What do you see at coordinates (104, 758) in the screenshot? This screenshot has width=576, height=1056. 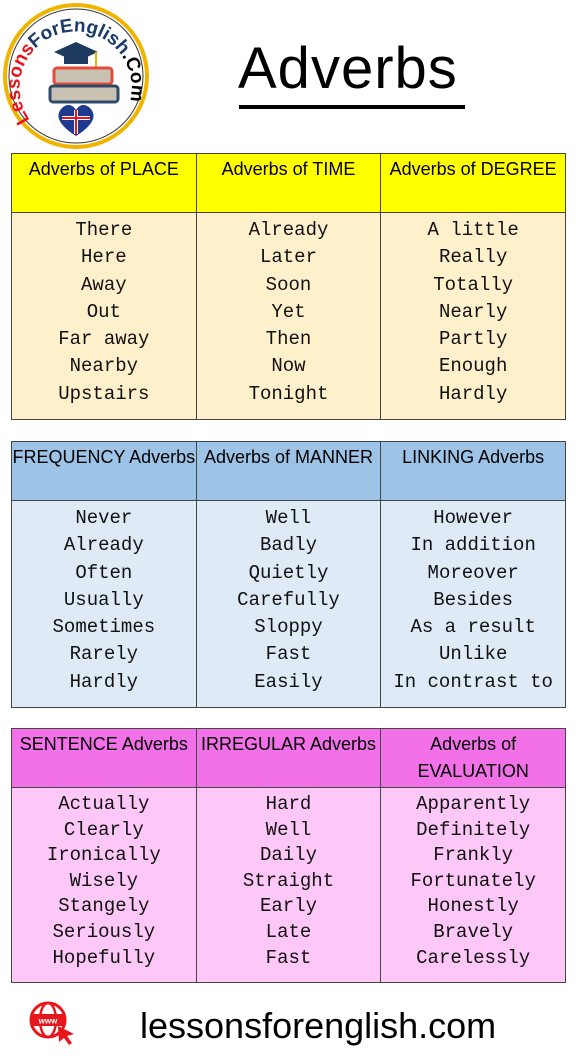 I see `column-header: SENTENCE Adverbs` at bounding box center [104, 758].